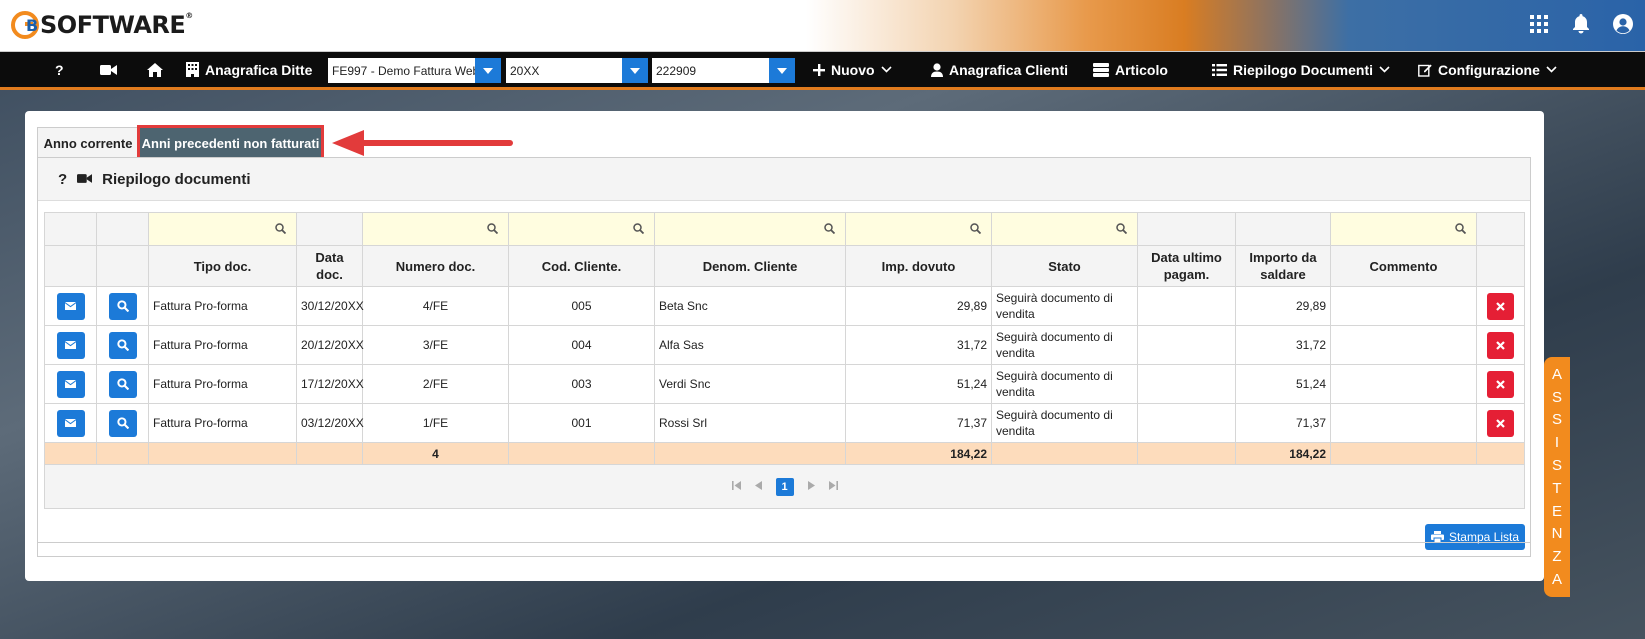  Describe the element at coordinates (62, 179) in the screenshot. I see `section-help-button: ?` at that location.